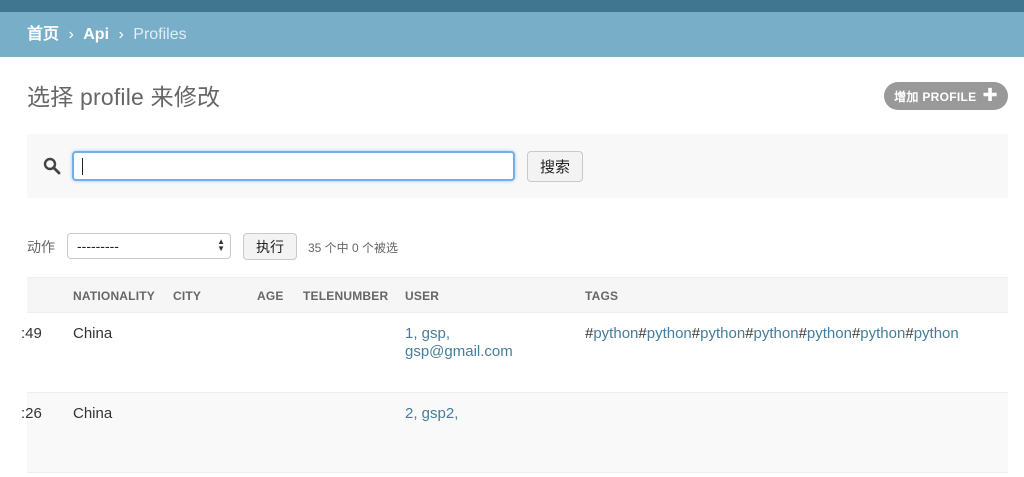  Describe the element at coordinates (43, 34) in the screenshot. I see `breadcrumb-home-link: 首页` at that location.